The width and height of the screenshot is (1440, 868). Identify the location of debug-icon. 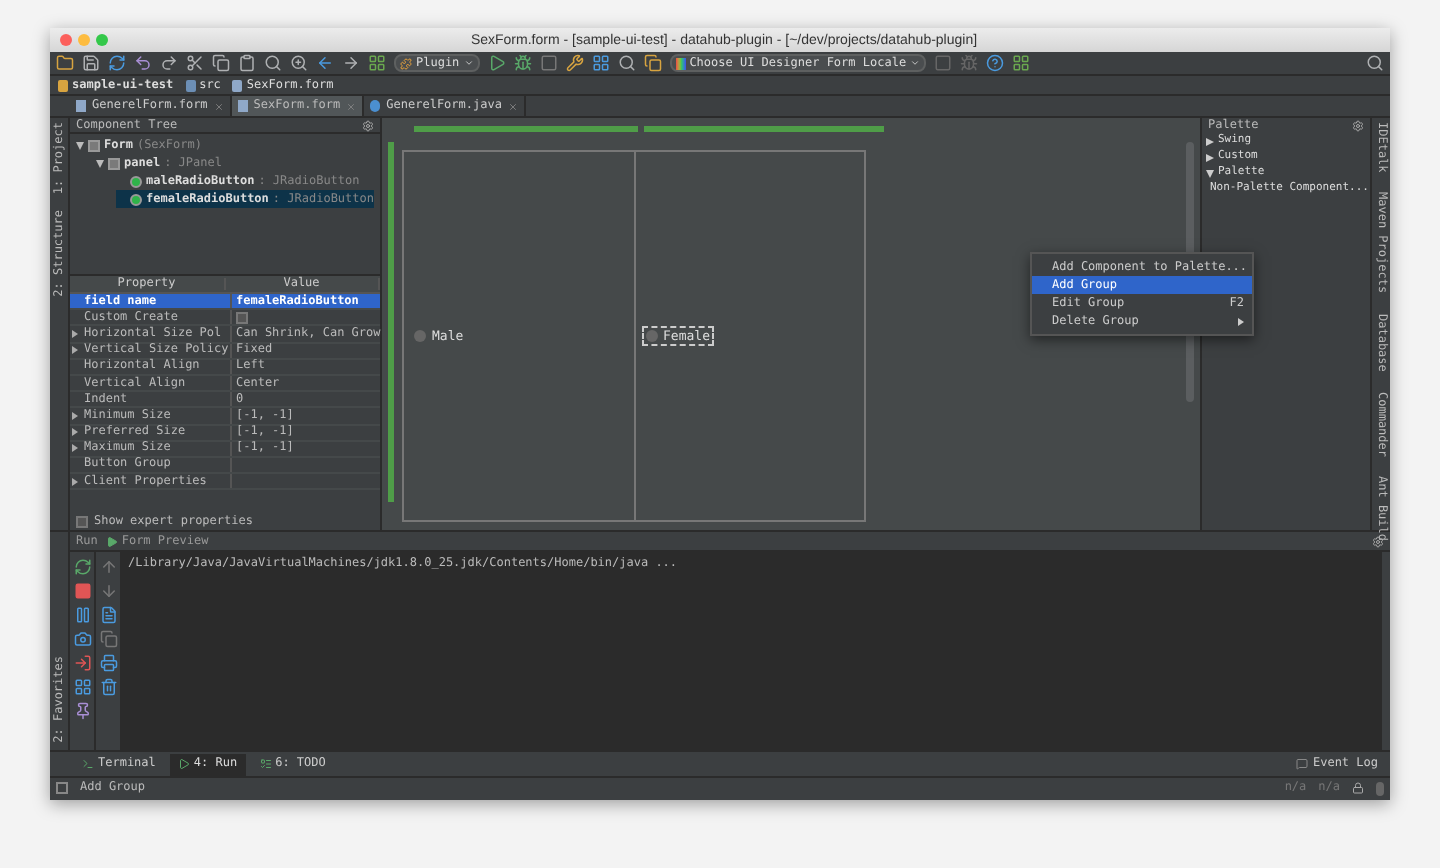
(522, 63).